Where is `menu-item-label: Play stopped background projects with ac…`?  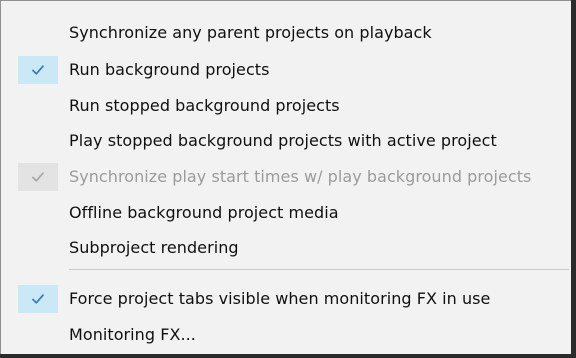
menu-item-label: Play stopped background projects with ac… is located at coordinates (283, 140).